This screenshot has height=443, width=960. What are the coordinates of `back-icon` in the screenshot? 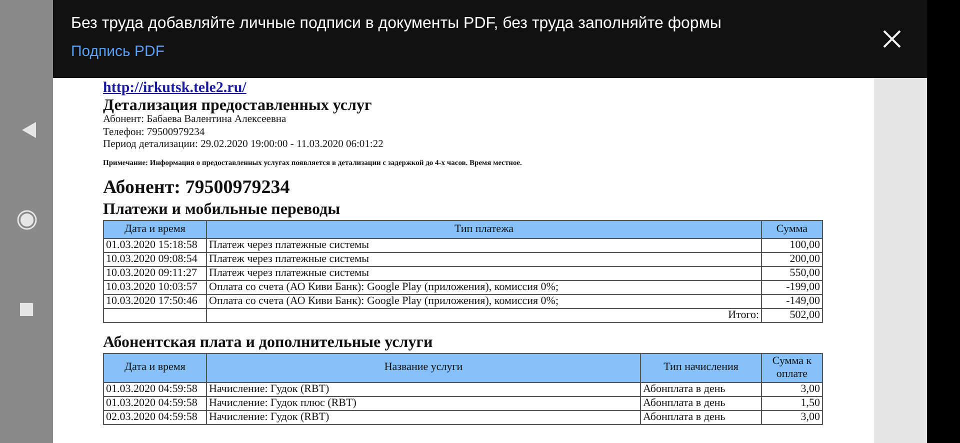 It's located at (29, 130).